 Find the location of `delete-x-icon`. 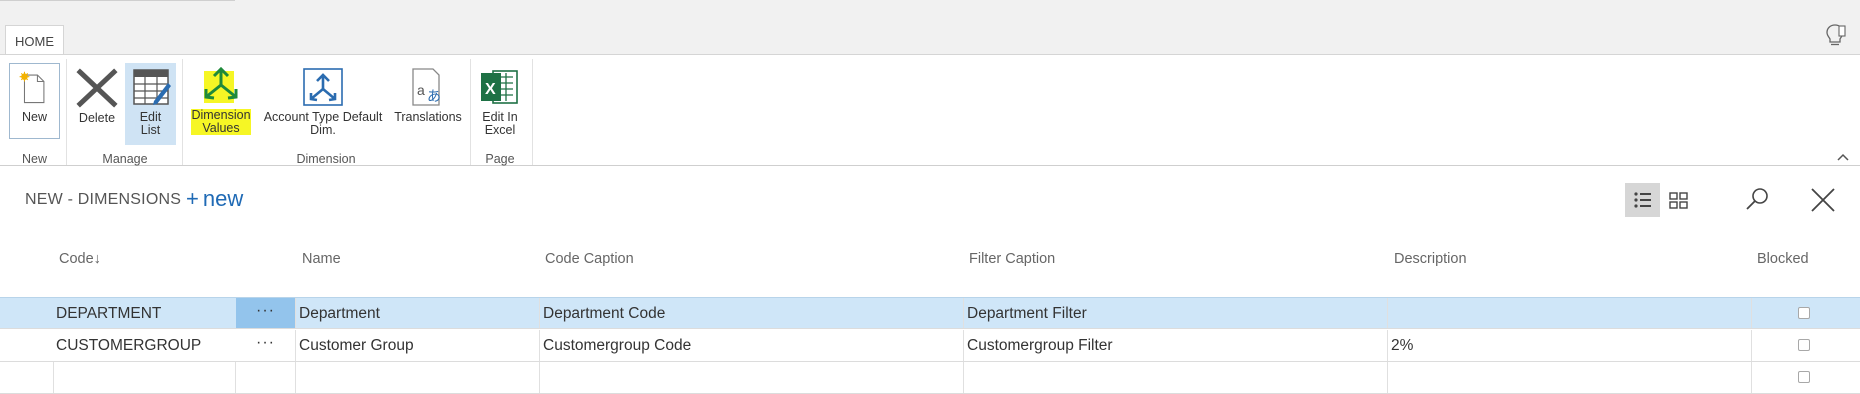

delete-x-icon is located at coordinates (97, 88).